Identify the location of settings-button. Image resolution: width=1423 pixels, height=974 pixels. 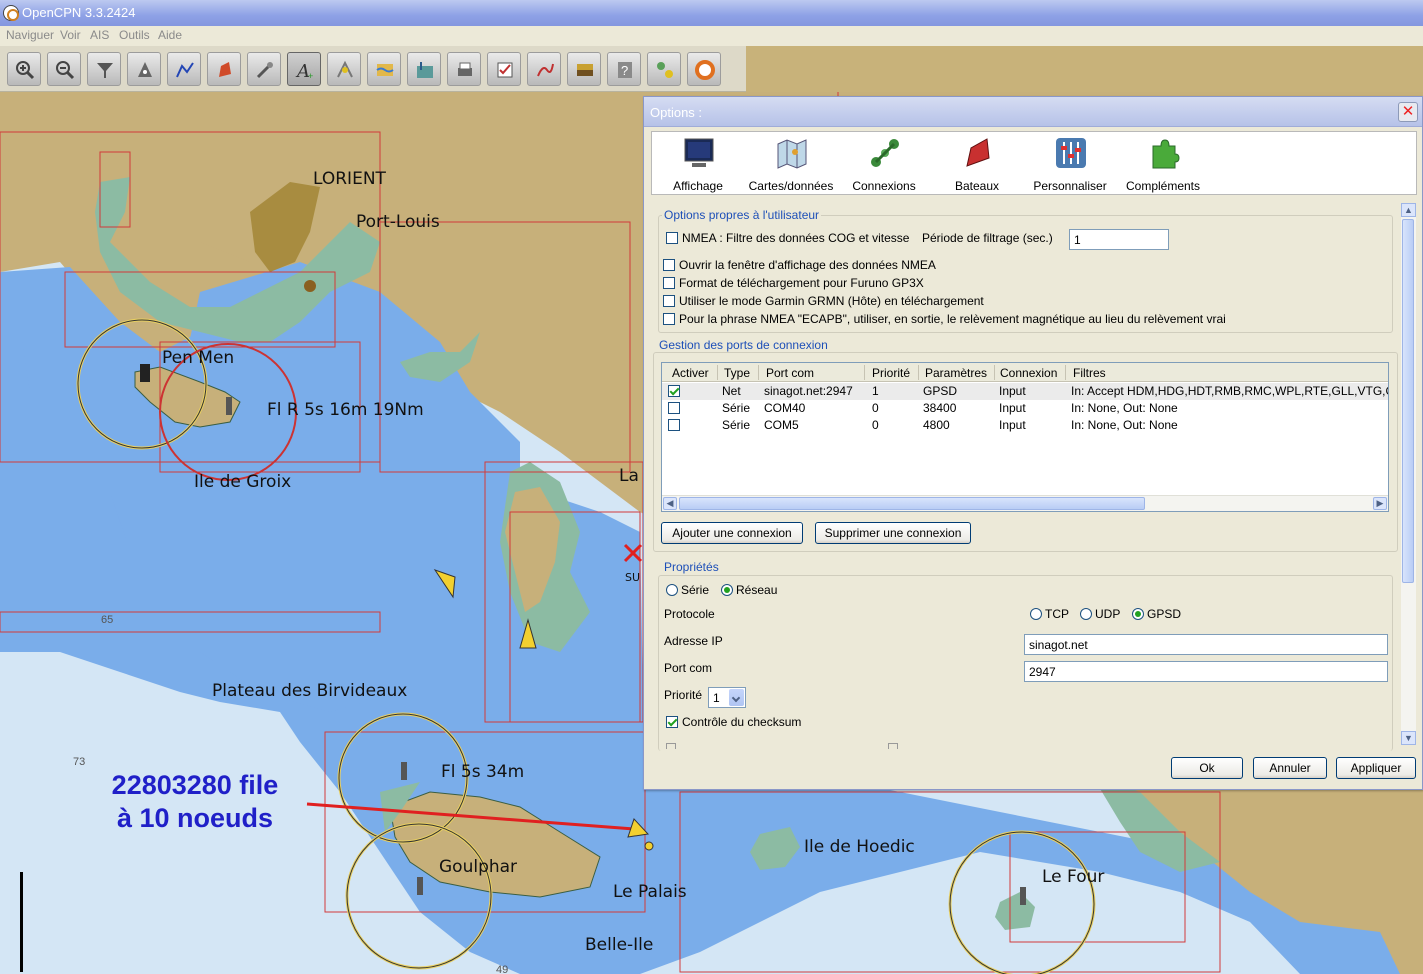
(264, 69).